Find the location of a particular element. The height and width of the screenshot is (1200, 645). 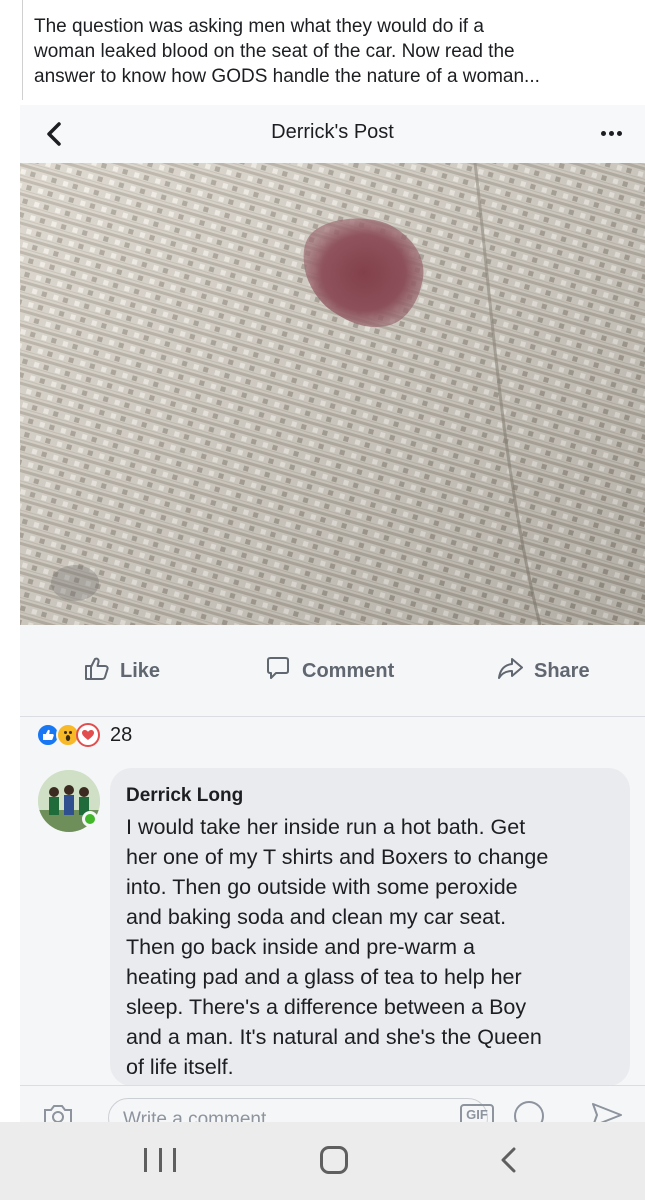

comment-line: of life itself. is located at coordinates (180, 1067).